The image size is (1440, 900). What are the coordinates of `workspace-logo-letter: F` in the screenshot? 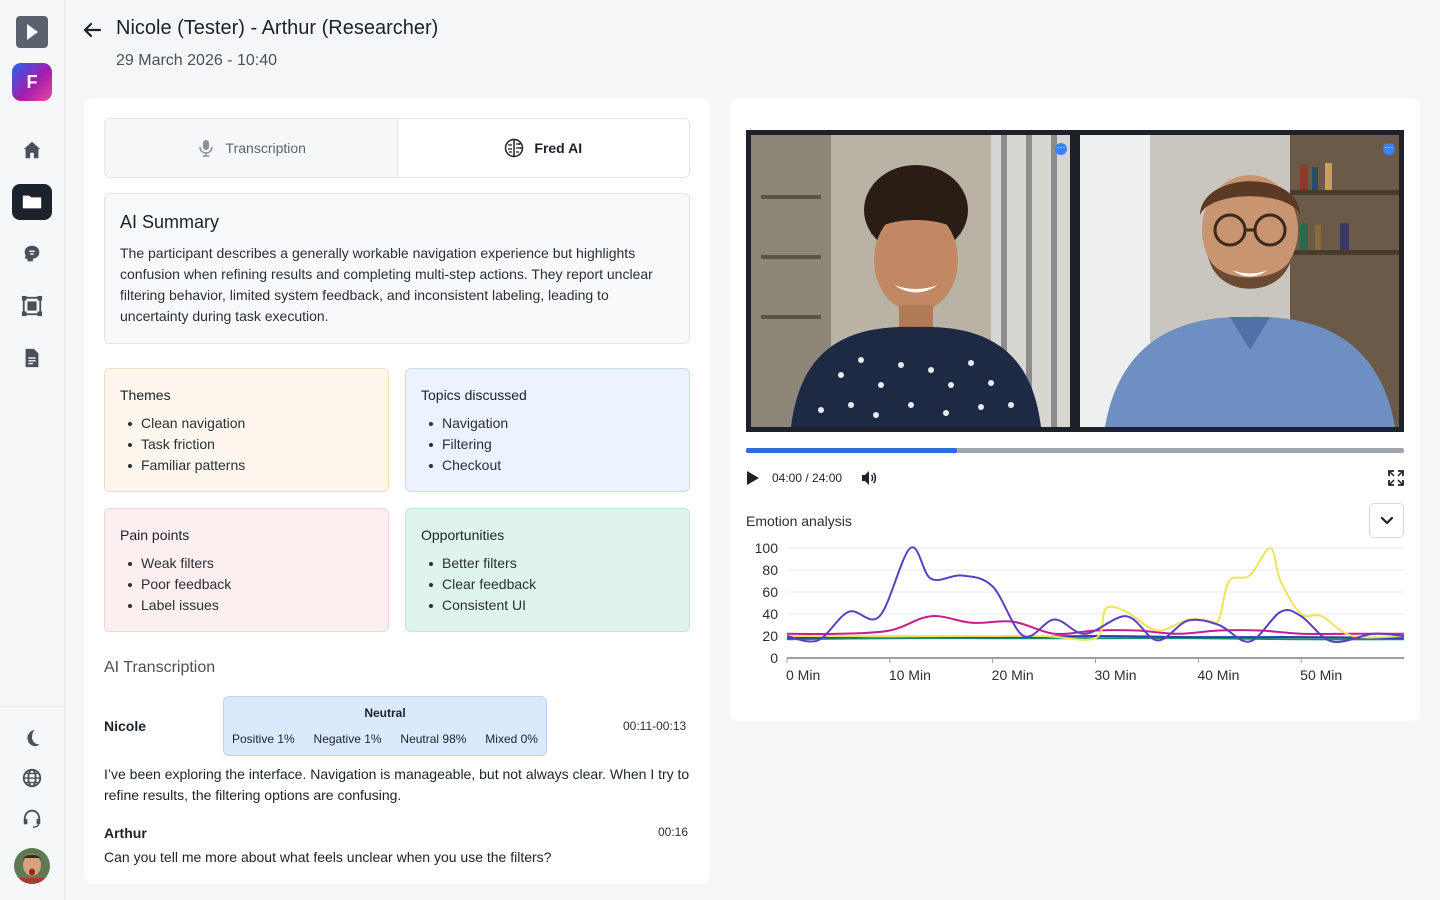 It's located at (32, 81).